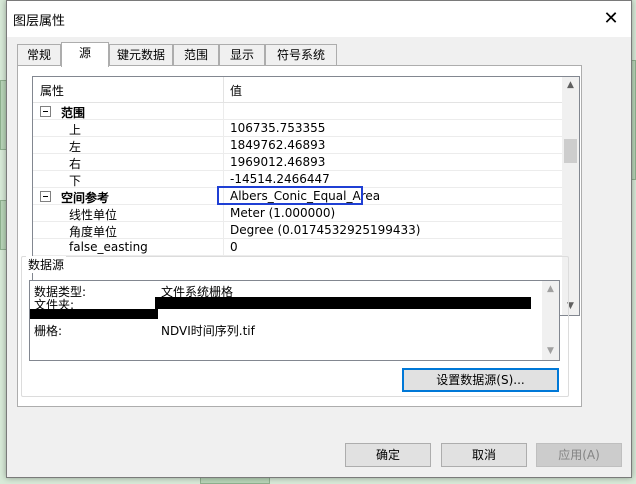  What do you see at coordinates (283, 213) in the screenshot?
I see `row-value: Meter (1.000000)` at bounding box center [283, 213].